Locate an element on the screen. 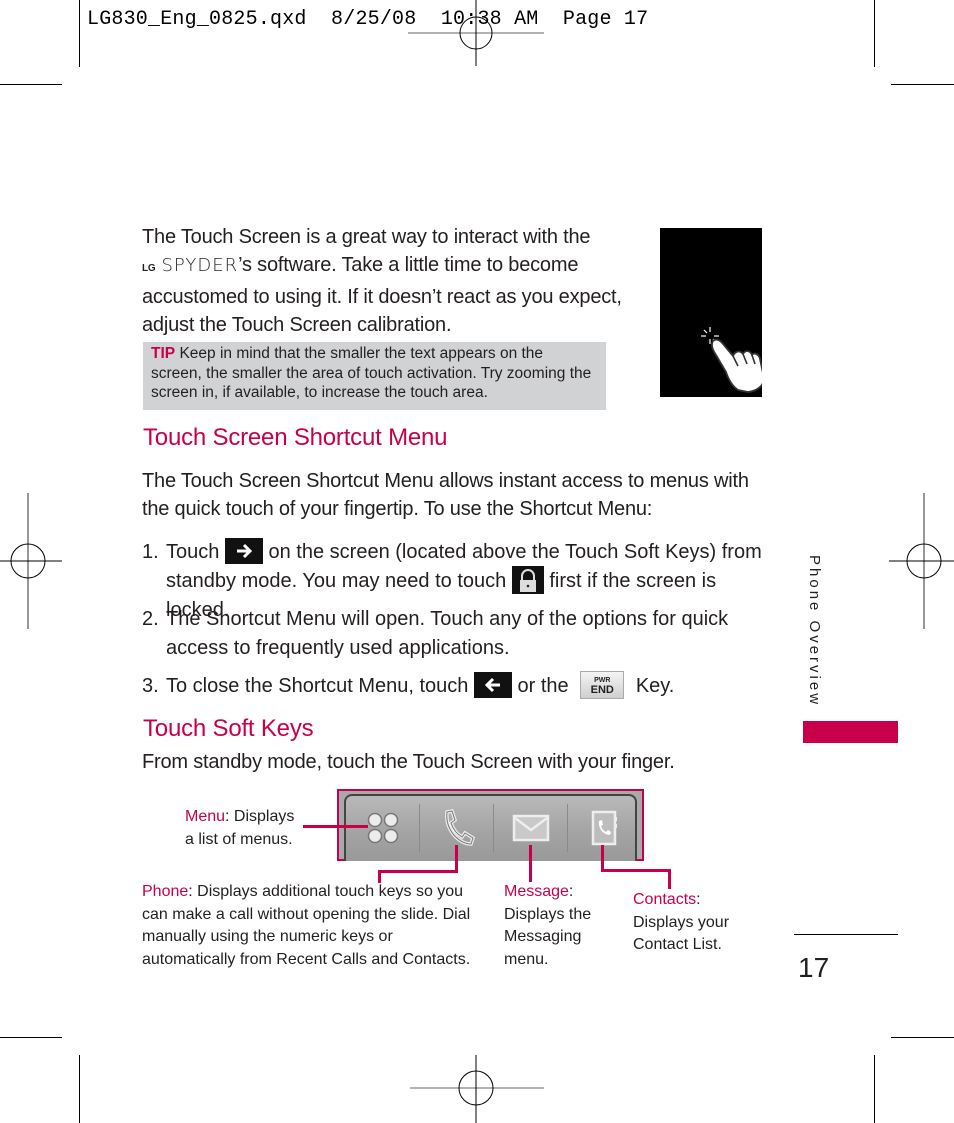 Image resolution: width=954 pixels, height=1123 pixels. page-number: 17 is located at coordinates (814, 967).